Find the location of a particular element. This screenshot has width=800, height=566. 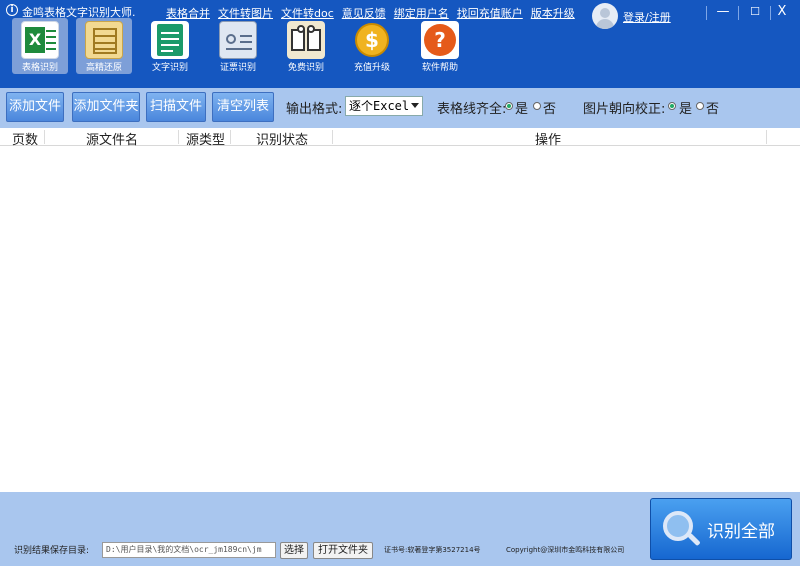

add-file-button: 添加文件 is located at coordinates (35, 107).